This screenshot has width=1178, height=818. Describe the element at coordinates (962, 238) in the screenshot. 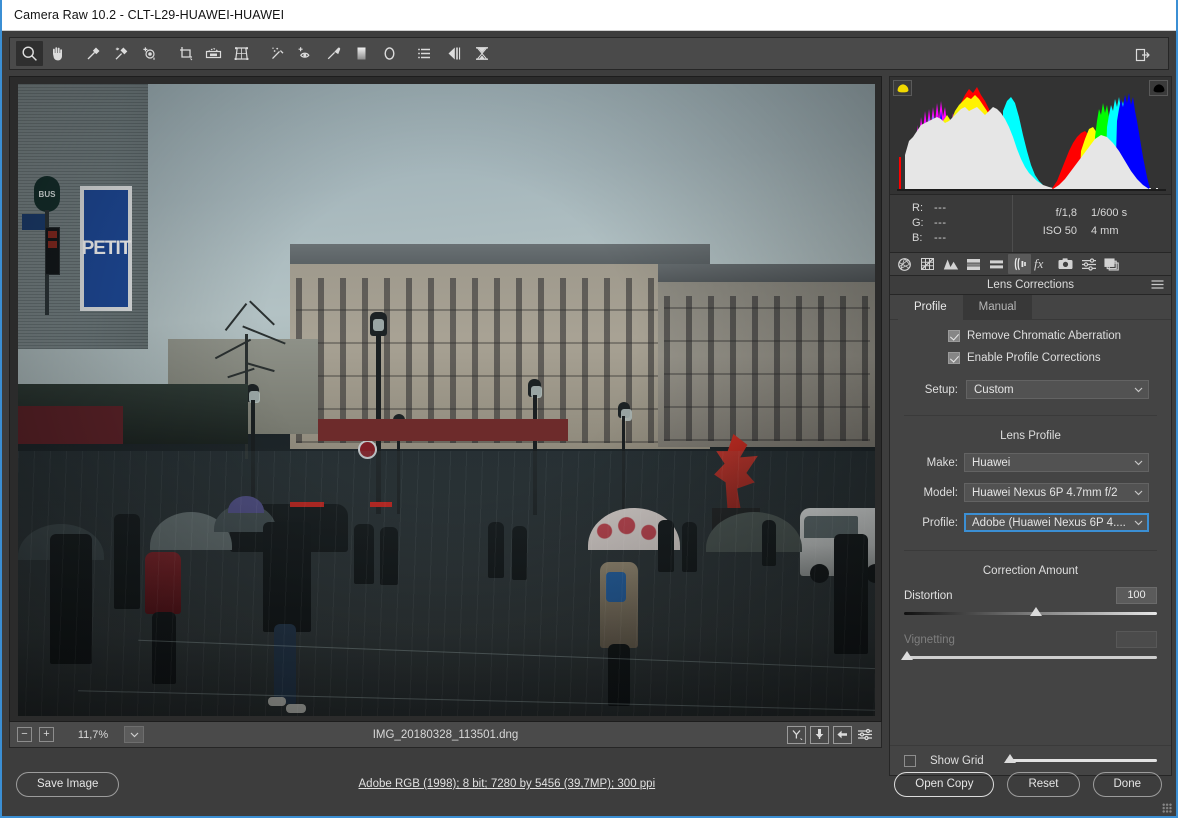

I see `rgb-row: B: ---` at that location.